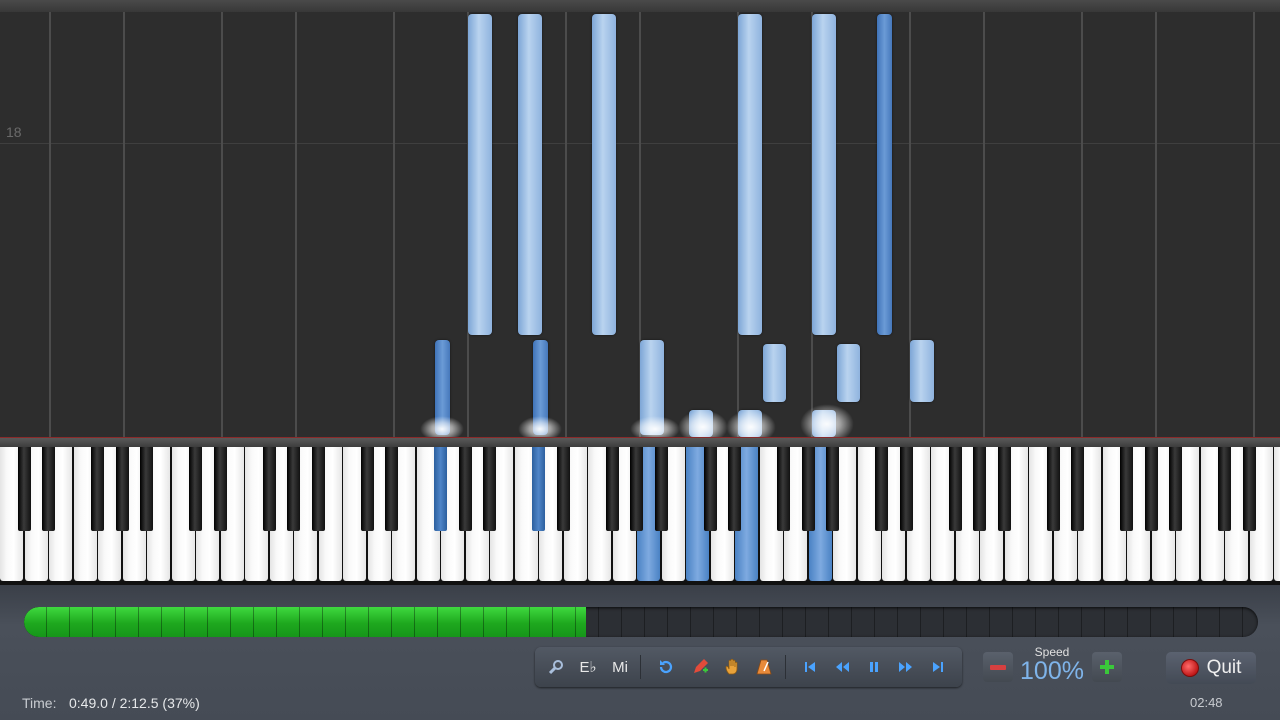 Image resolution: width=1280 pixels, height=720 pixels. What do you see at coordinates (1277, 514) in the screenshot?
I see `white-key` at bounding box center [1277, 514].